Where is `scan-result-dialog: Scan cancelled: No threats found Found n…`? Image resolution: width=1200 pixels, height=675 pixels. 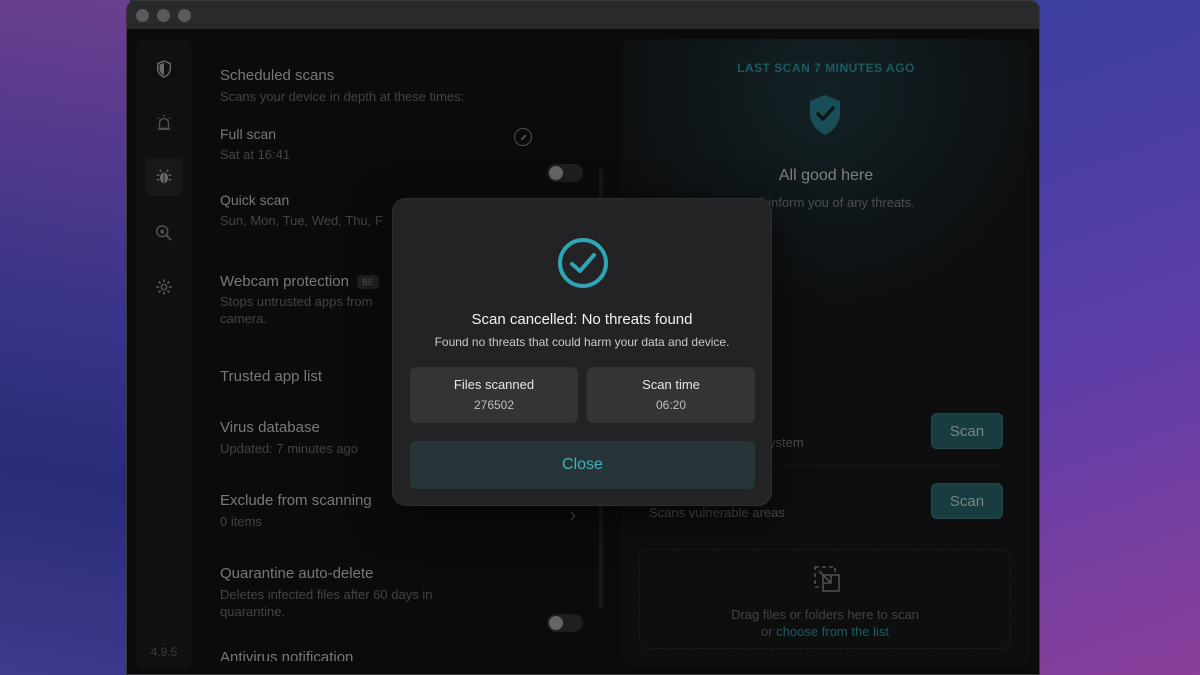 scan-result-dialog: Scan cancelled: No threats found Found n… is located at coordinates (582, 352).